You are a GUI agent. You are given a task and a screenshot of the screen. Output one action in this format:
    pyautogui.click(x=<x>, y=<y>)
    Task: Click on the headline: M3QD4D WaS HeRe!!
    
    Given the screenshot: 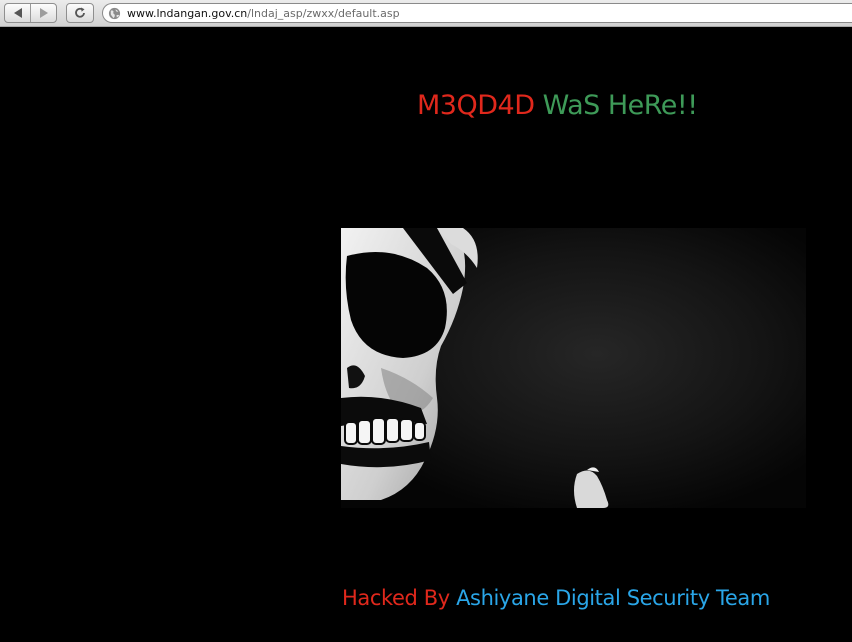 What is the action you would take?
    pyautogui.click(x=557, y=105)
    